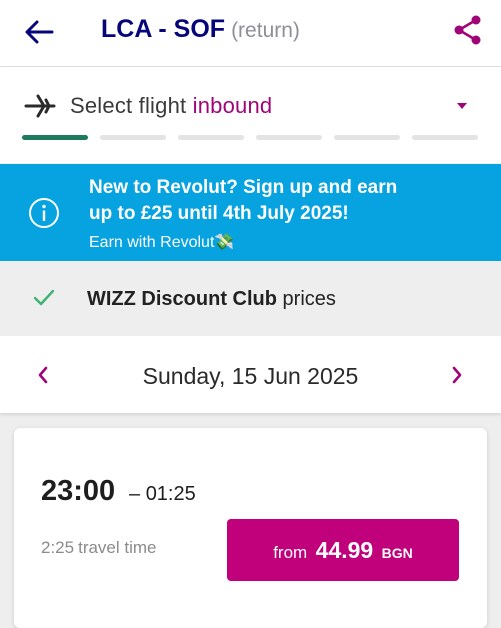 The image size is (501, 628). What do you see at coordinates (44, 297) in the screenshot?
I see `check-icon` at bounding box center [44, 297].